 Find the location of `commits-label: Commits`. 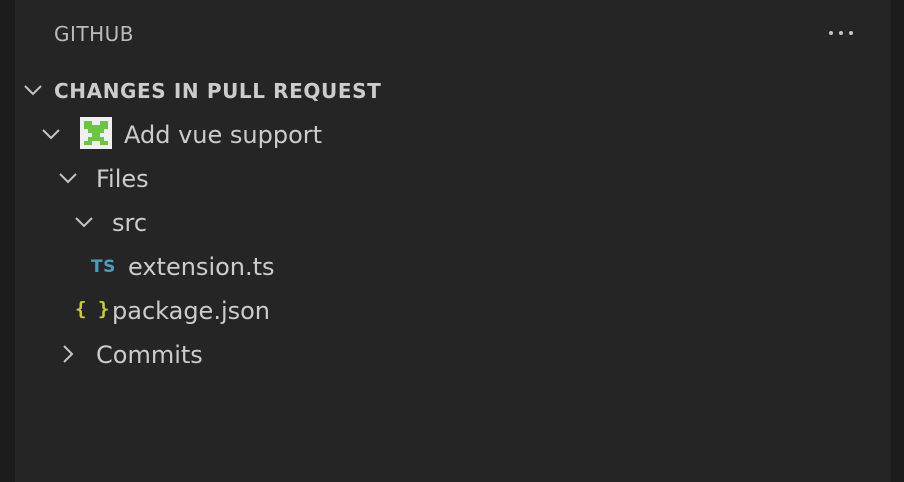

commits-label: Commits is located at coordinates (149, 355).